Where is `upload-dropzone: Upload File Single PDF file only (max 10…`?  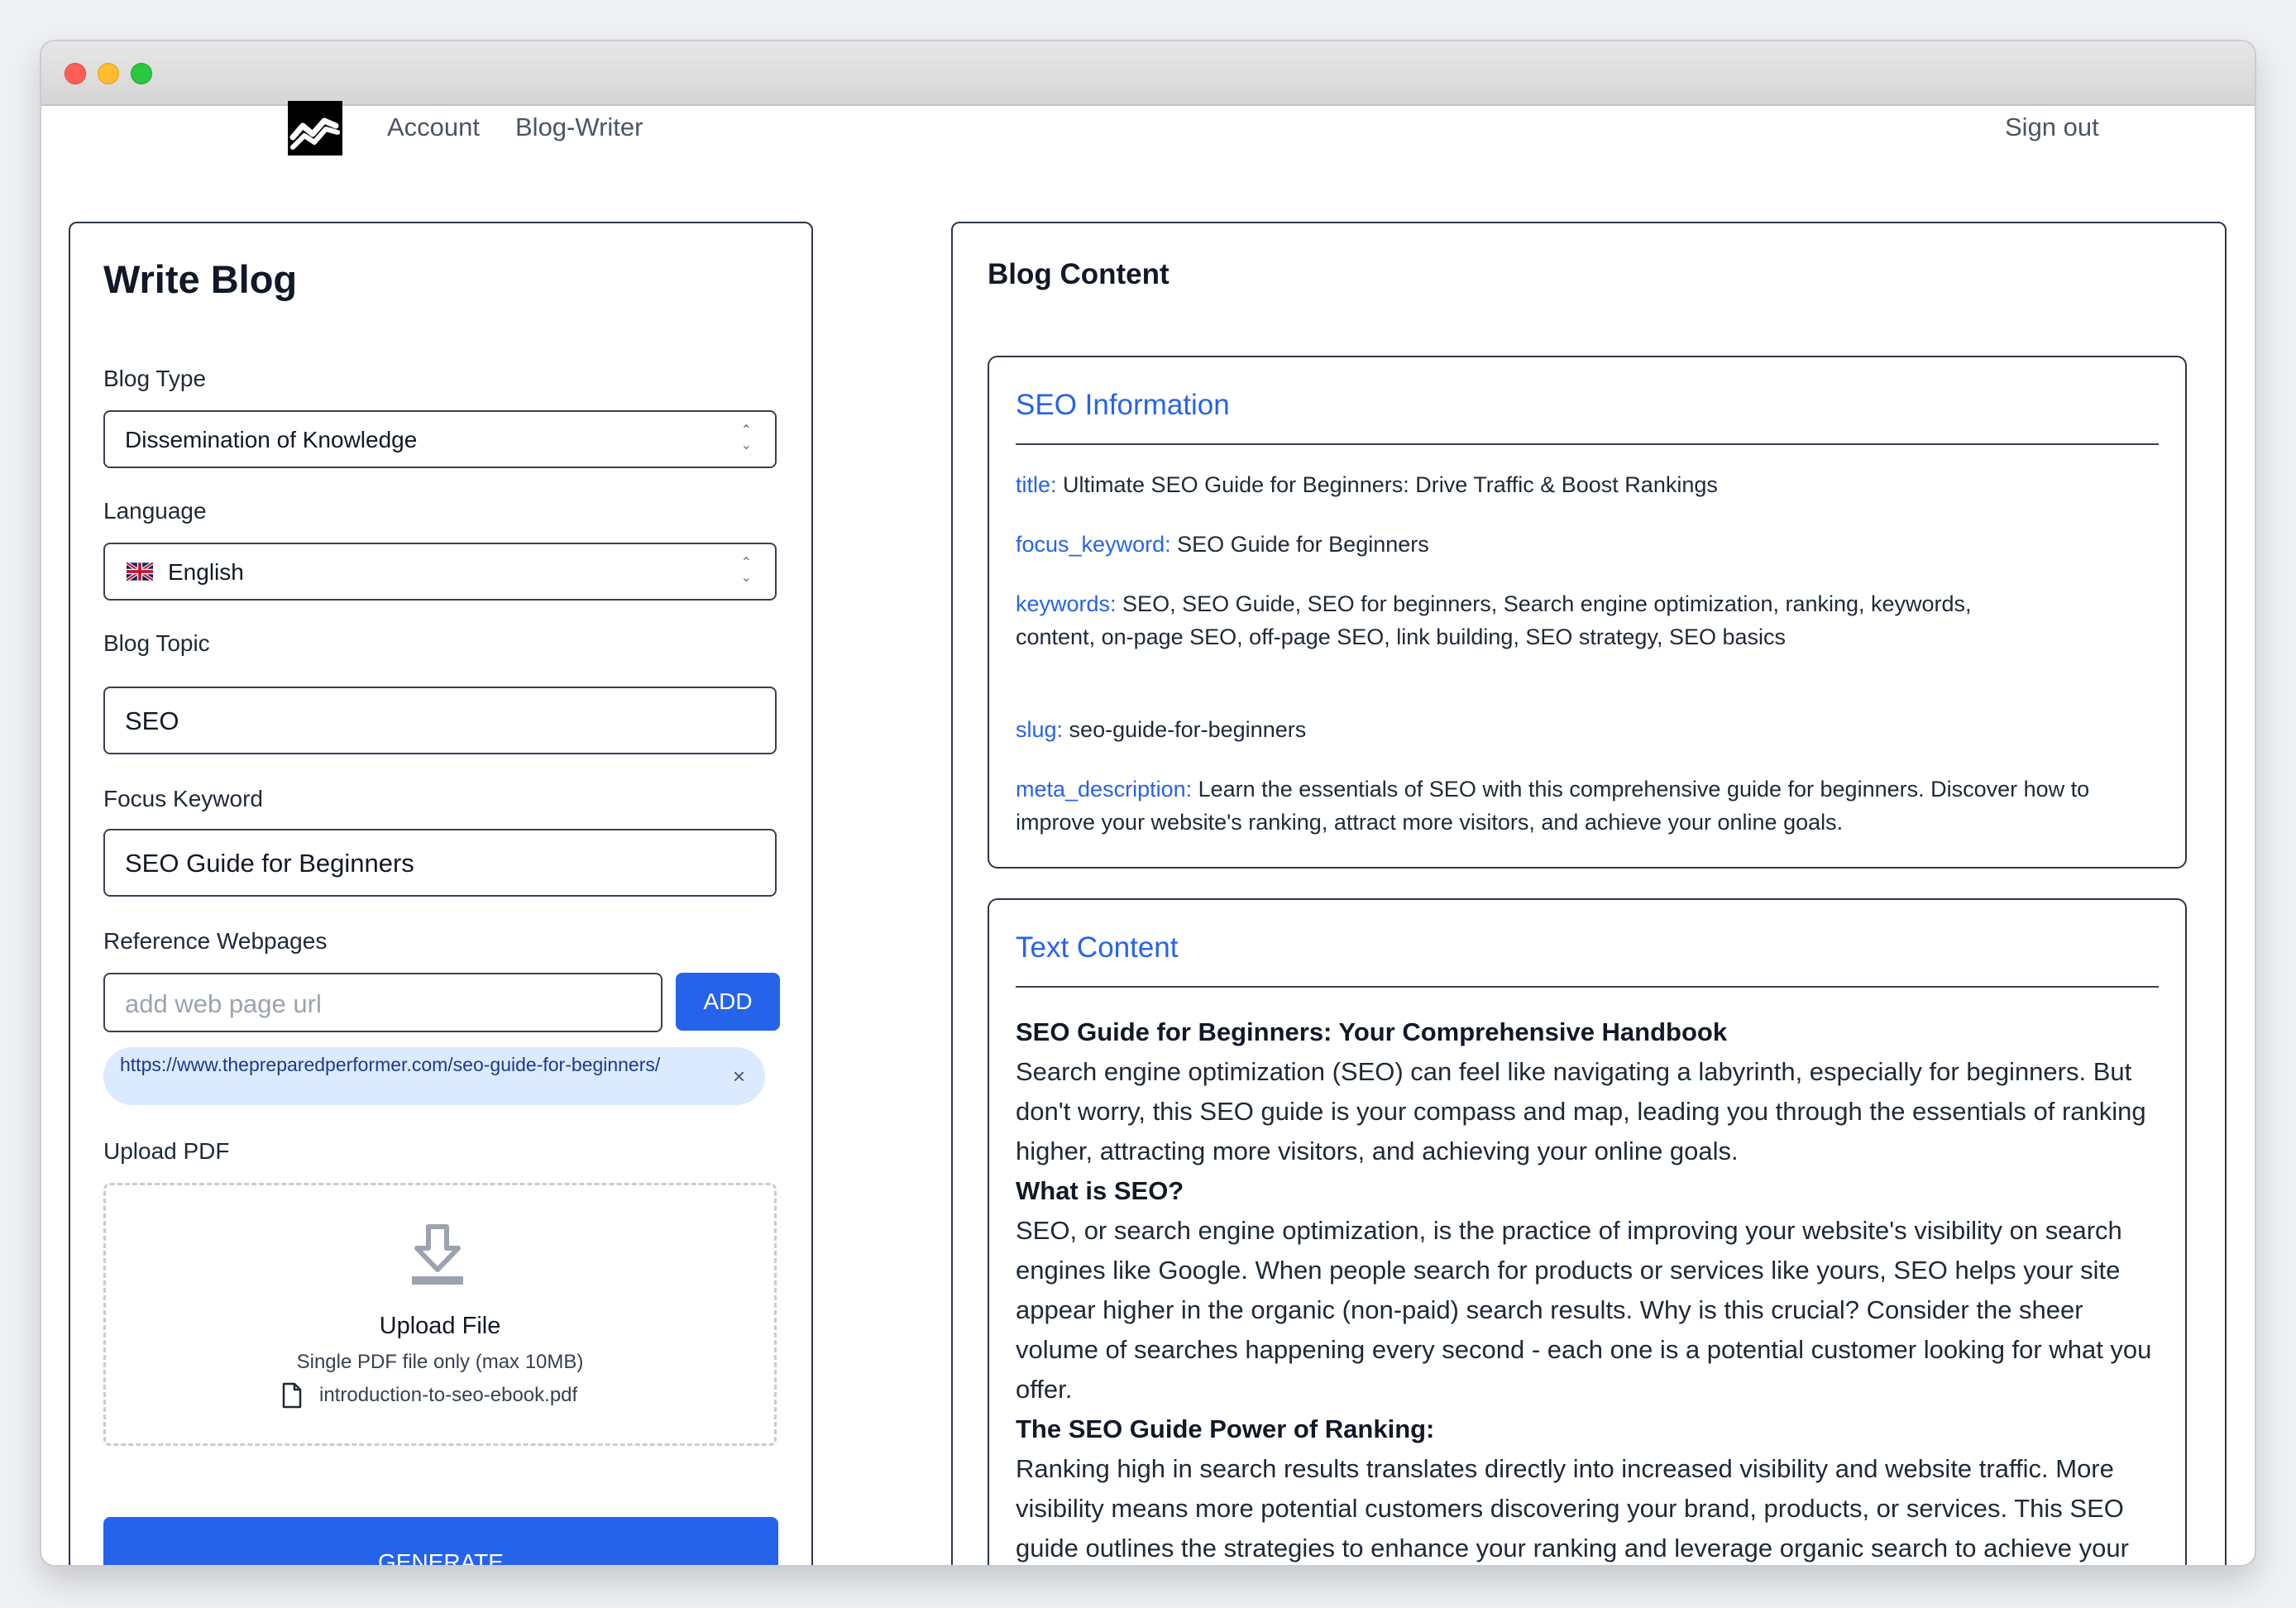 upload-dropzone: Upload File Single PDF file only (max 10… is located at coordinates (440, 1314).